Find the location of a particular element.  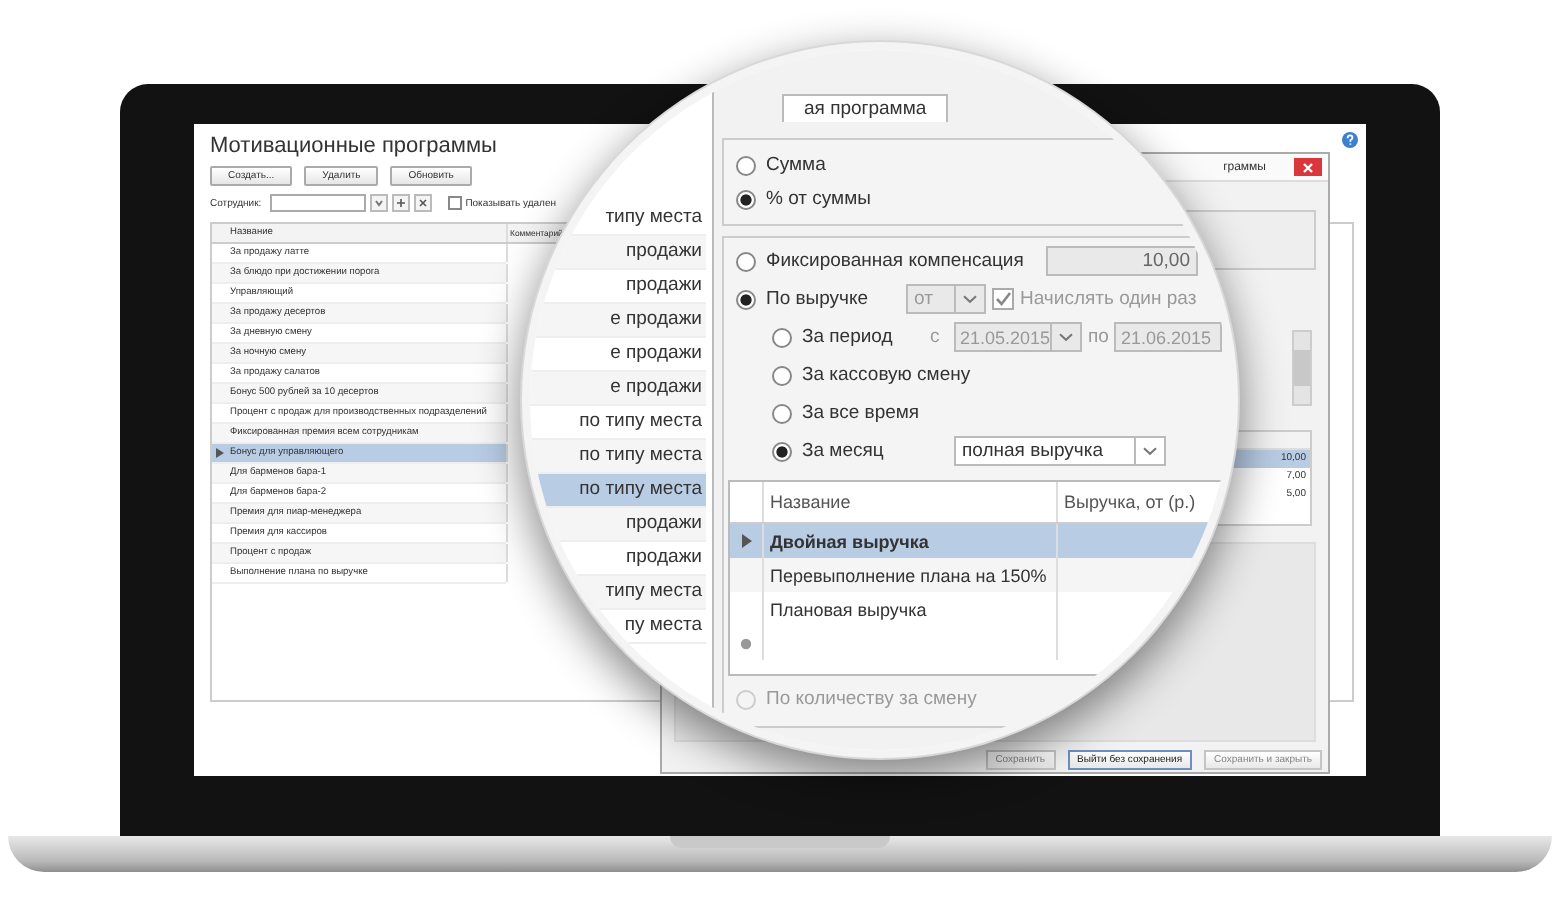

radio-label: Сумма is located at coordinates (796, 165).